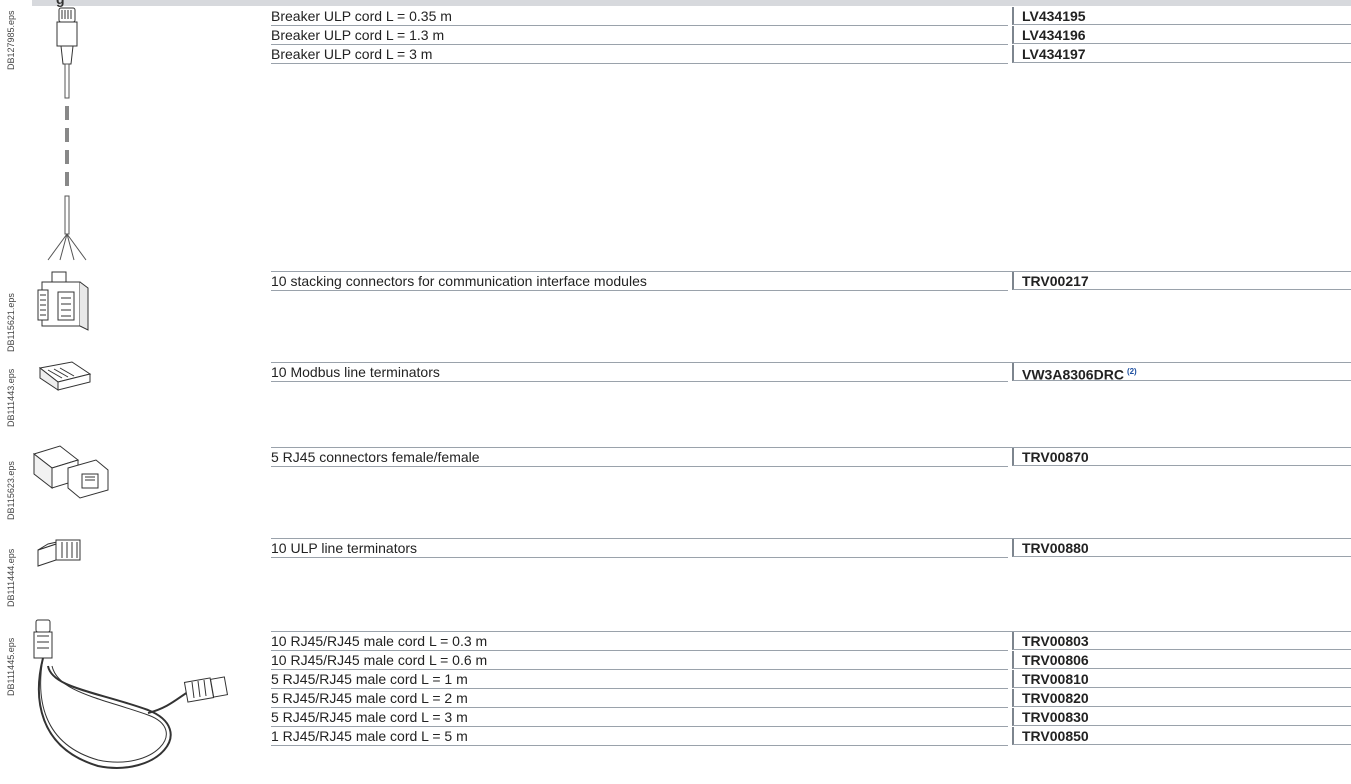 The height and width of the screenshot is (784, 1351). I want to click on item-description: 5 RJ45/RJ45 male cord L = 3 m, so click(639, 717).